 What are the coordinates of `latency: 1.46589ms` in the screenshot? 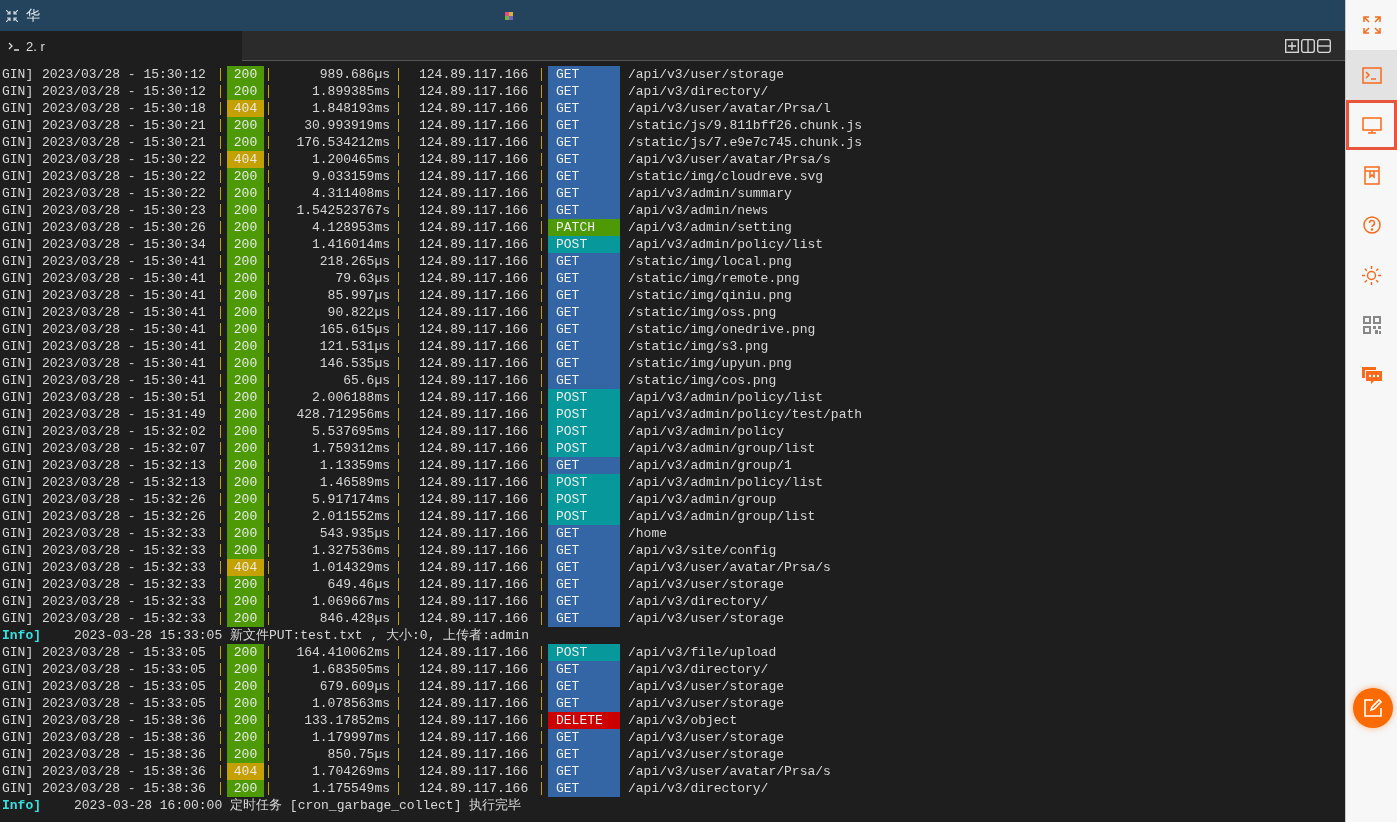 It's located at (354, 482).